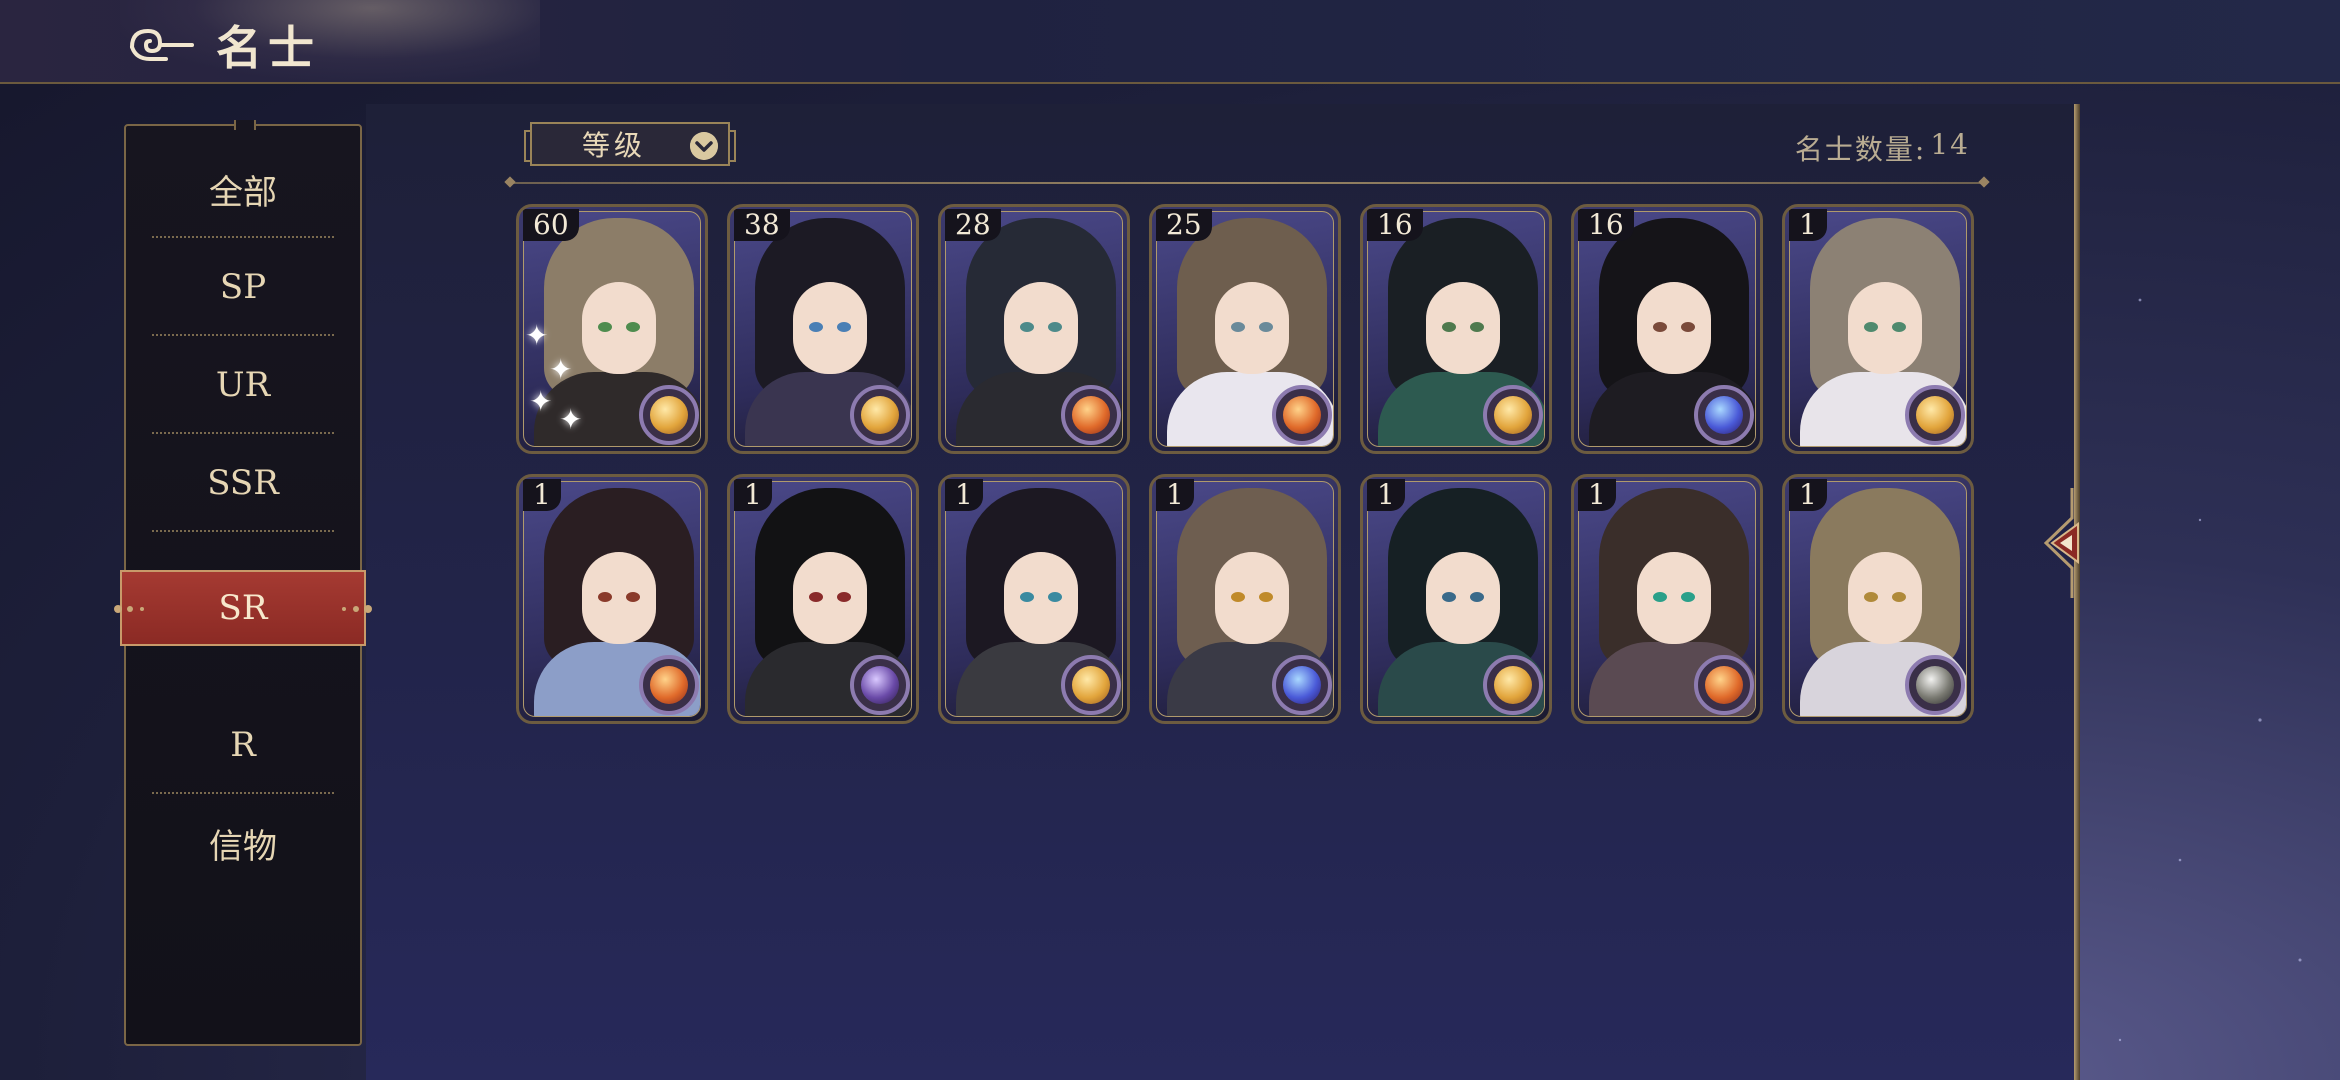  What do you see at coordinates (1606, 225) in the screenshot?
I see `level-badge: 16` at bounding box center [1606, 225].